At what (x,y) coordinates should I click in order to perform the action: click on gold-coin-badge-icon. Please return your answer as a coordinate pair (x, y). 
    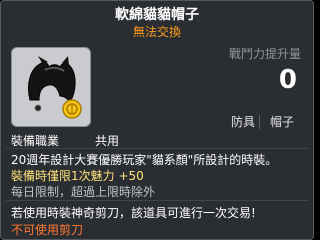
    Looking at the image, I should click on (72, 109).